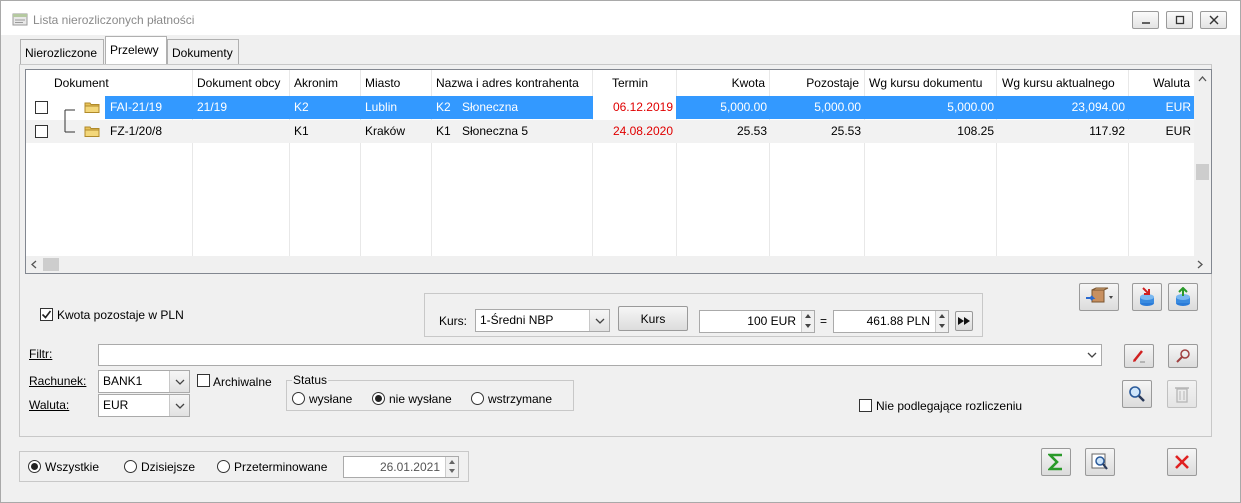  I want to click on import-button, so click(1147, 297).